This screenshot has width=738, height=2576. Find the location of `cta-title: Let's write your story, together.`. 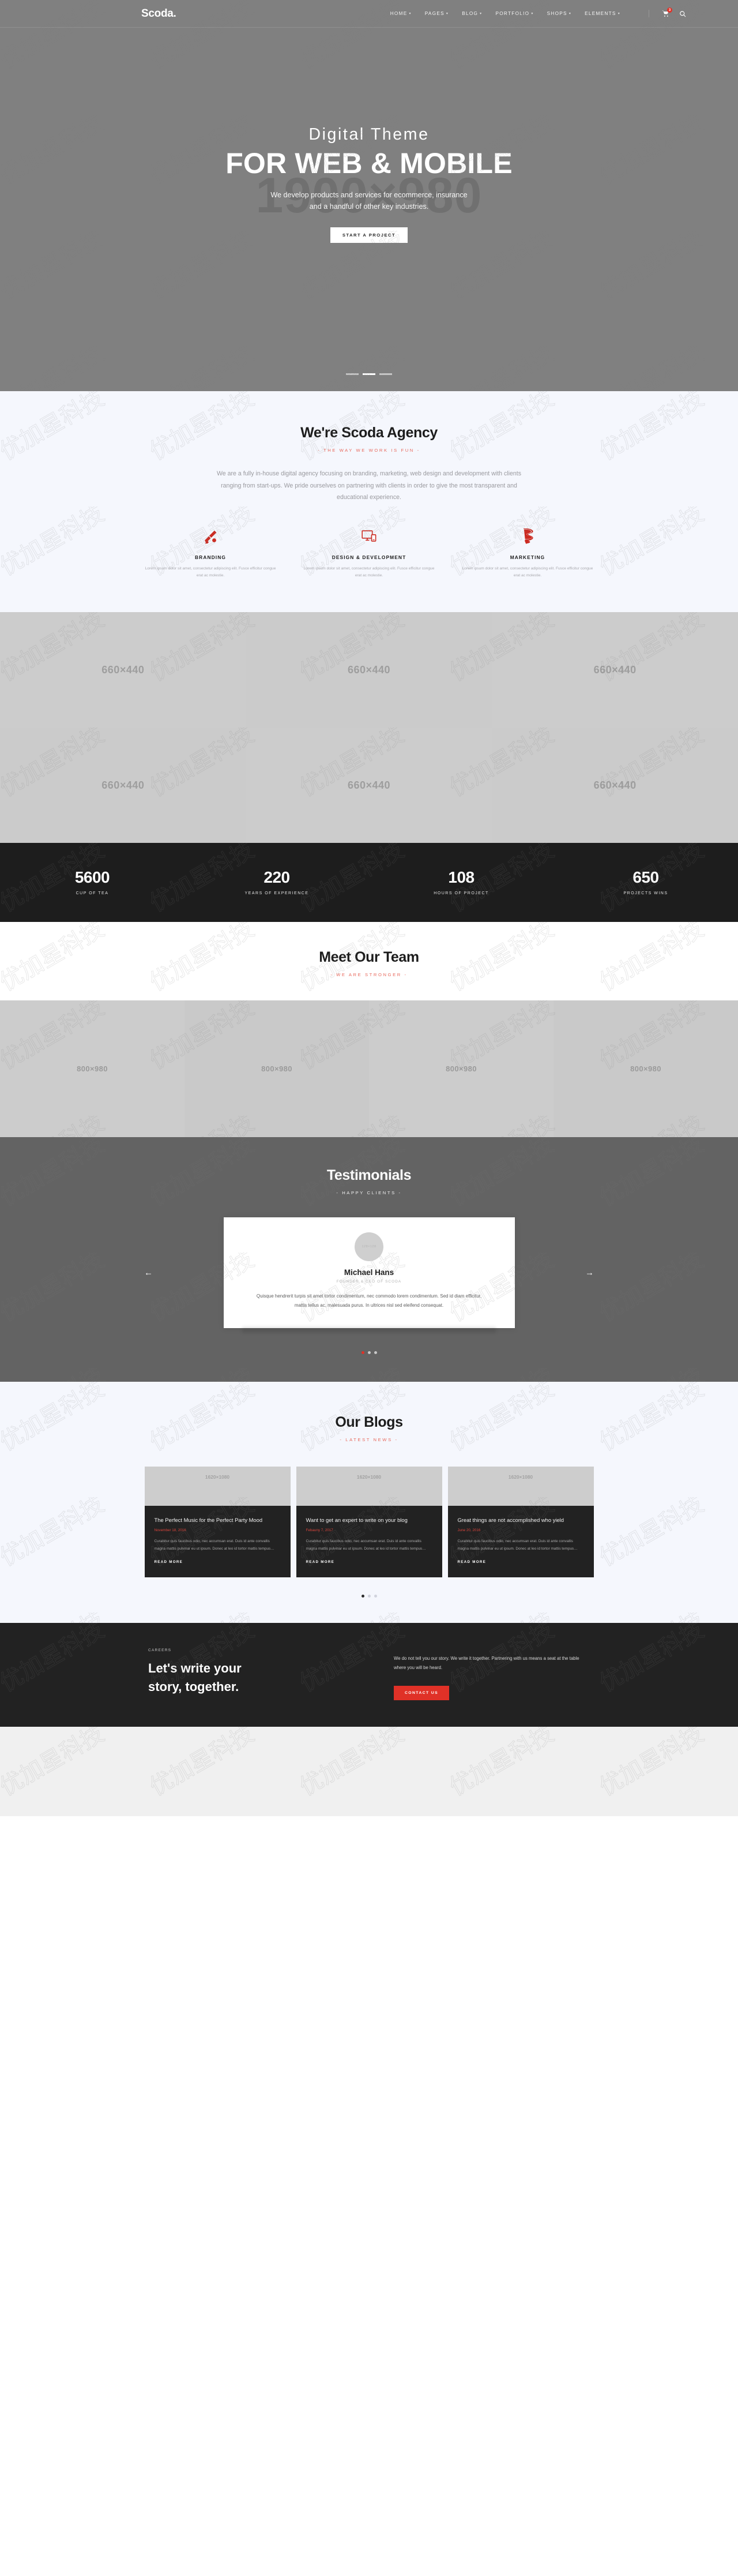

cta-title: Let's write your story, together. is located at coordinates (243, 1677).